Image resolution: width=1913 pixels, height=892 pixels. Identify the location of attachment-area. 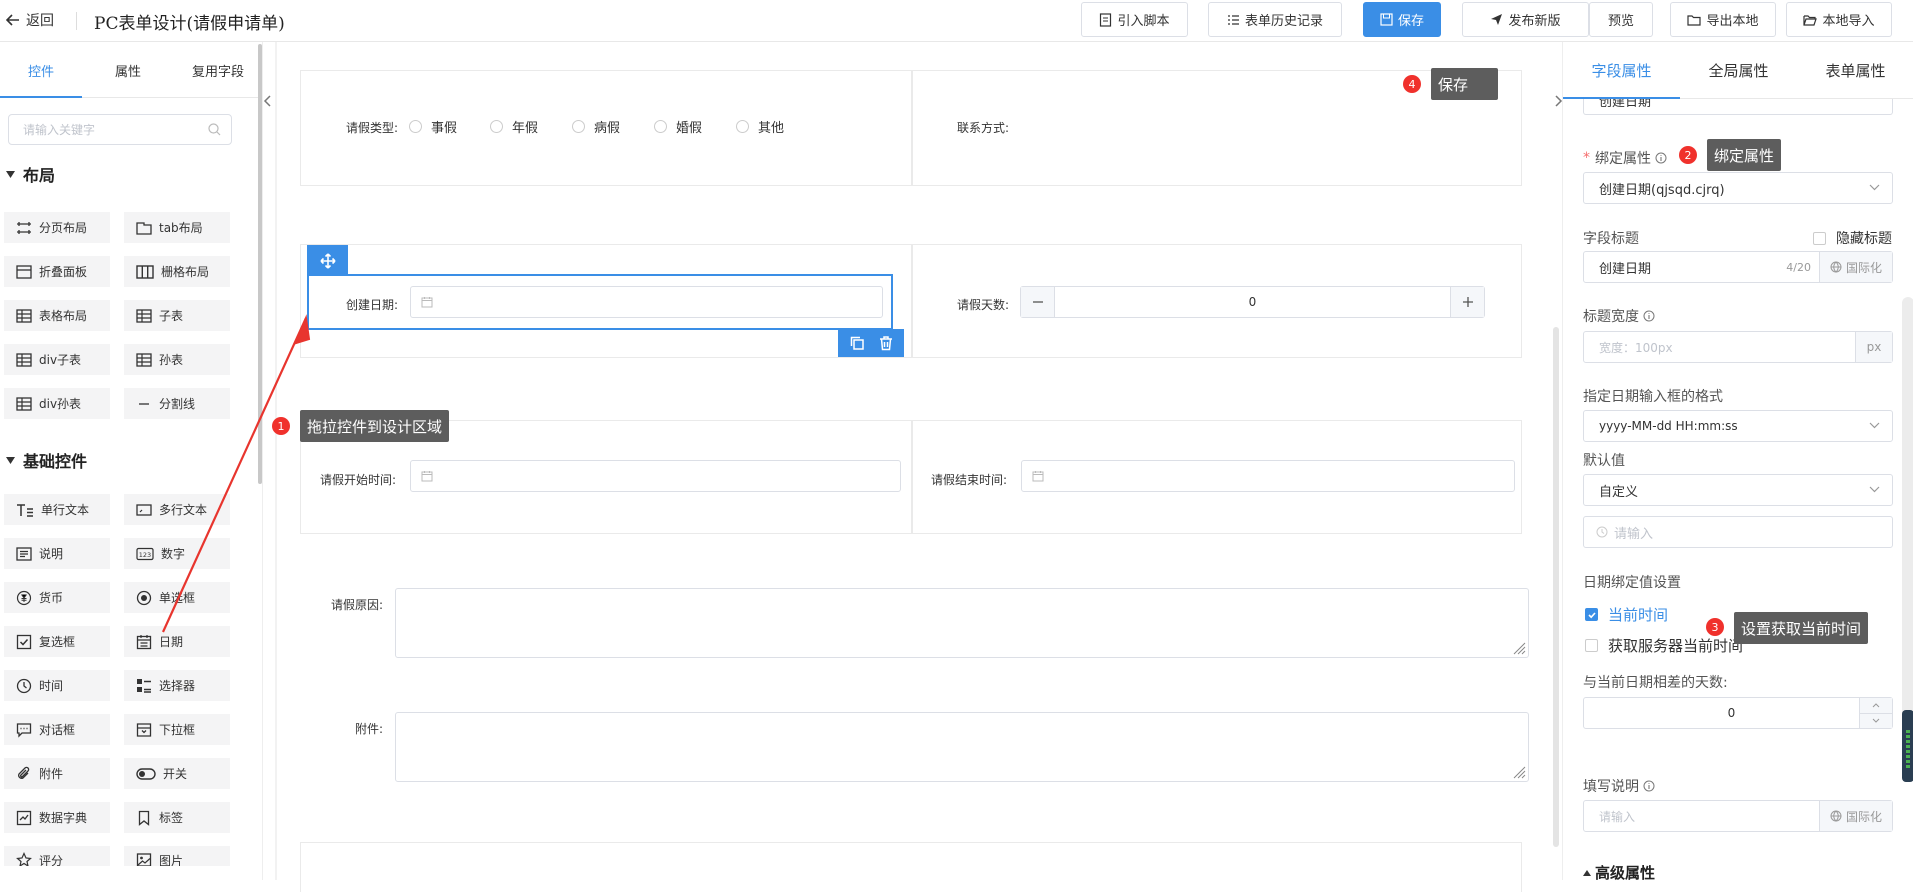
(962, 747).